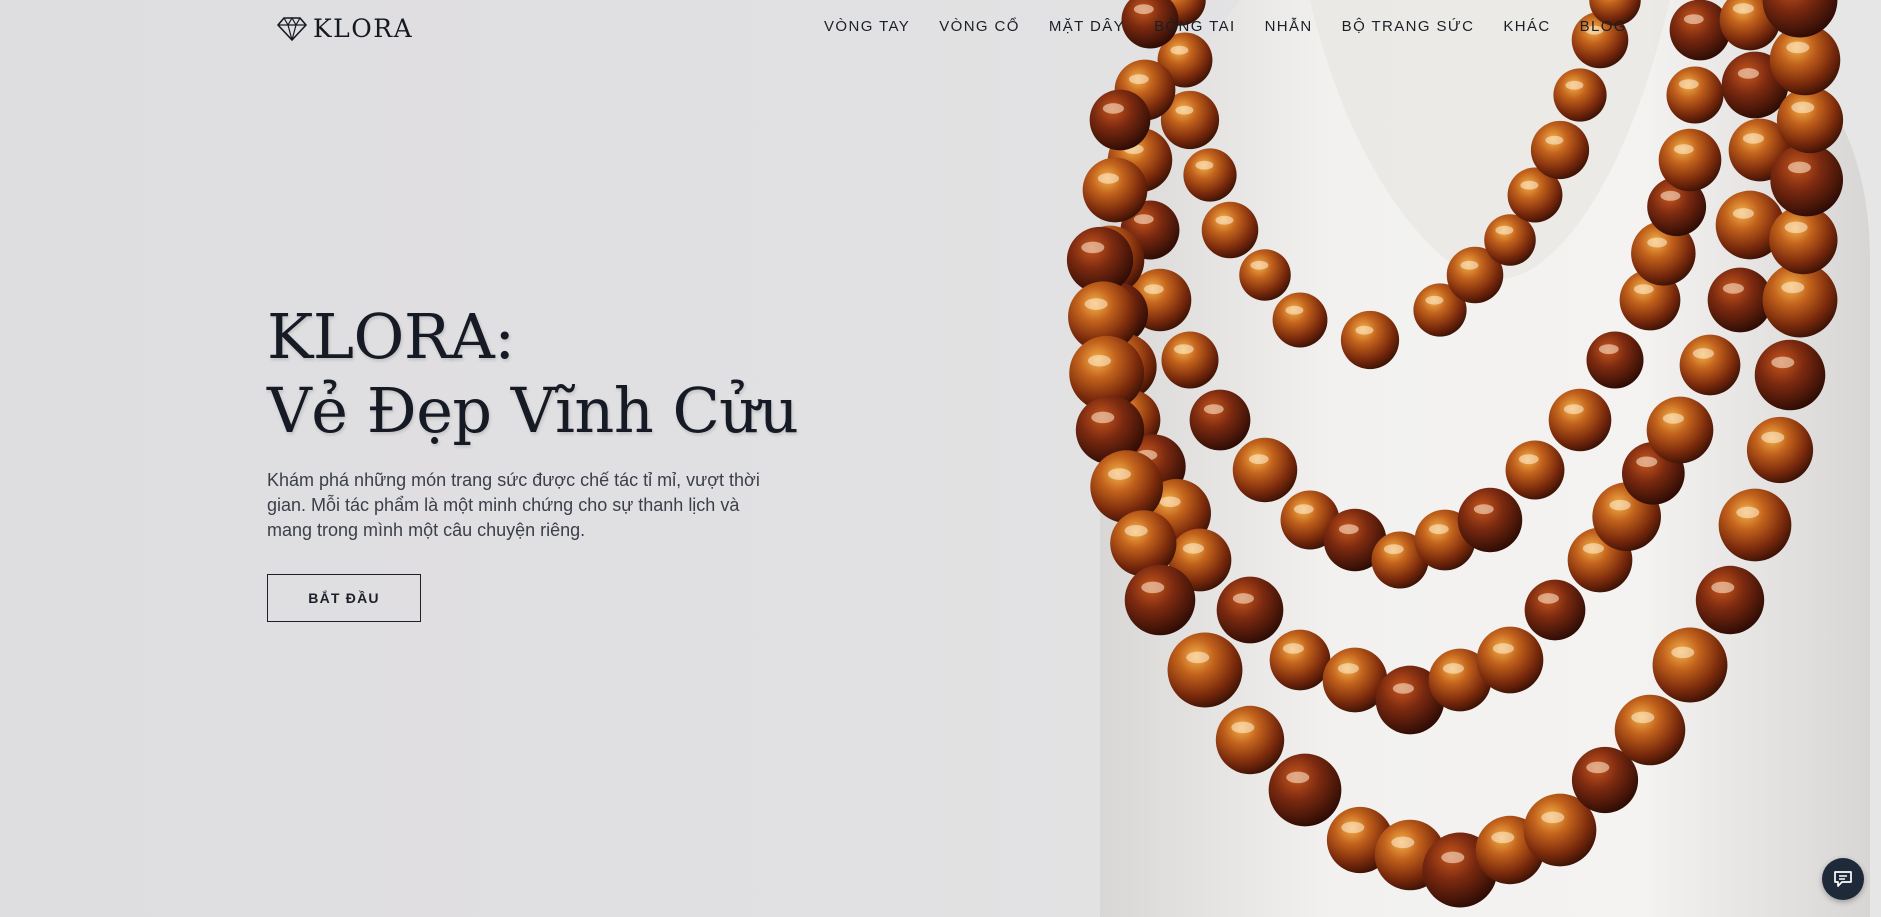 This screenshot has height=917, width=1881. I want to click on nav-item-blog: BLOG, so click(1603, 26).